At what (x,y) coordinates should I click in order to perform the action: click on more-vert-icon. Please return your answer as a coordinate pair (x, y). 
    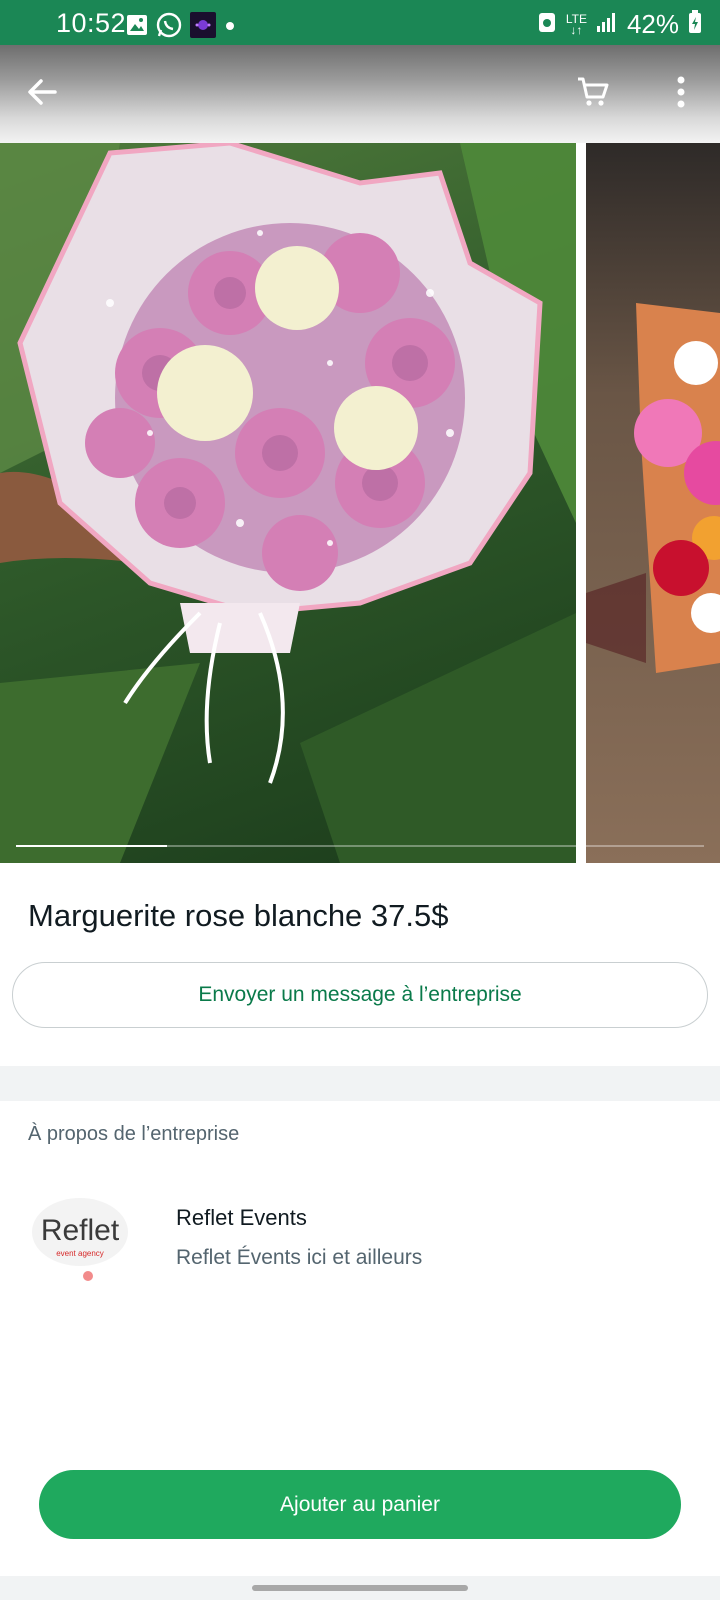
    Looking at the image, I should click on (681, 94).